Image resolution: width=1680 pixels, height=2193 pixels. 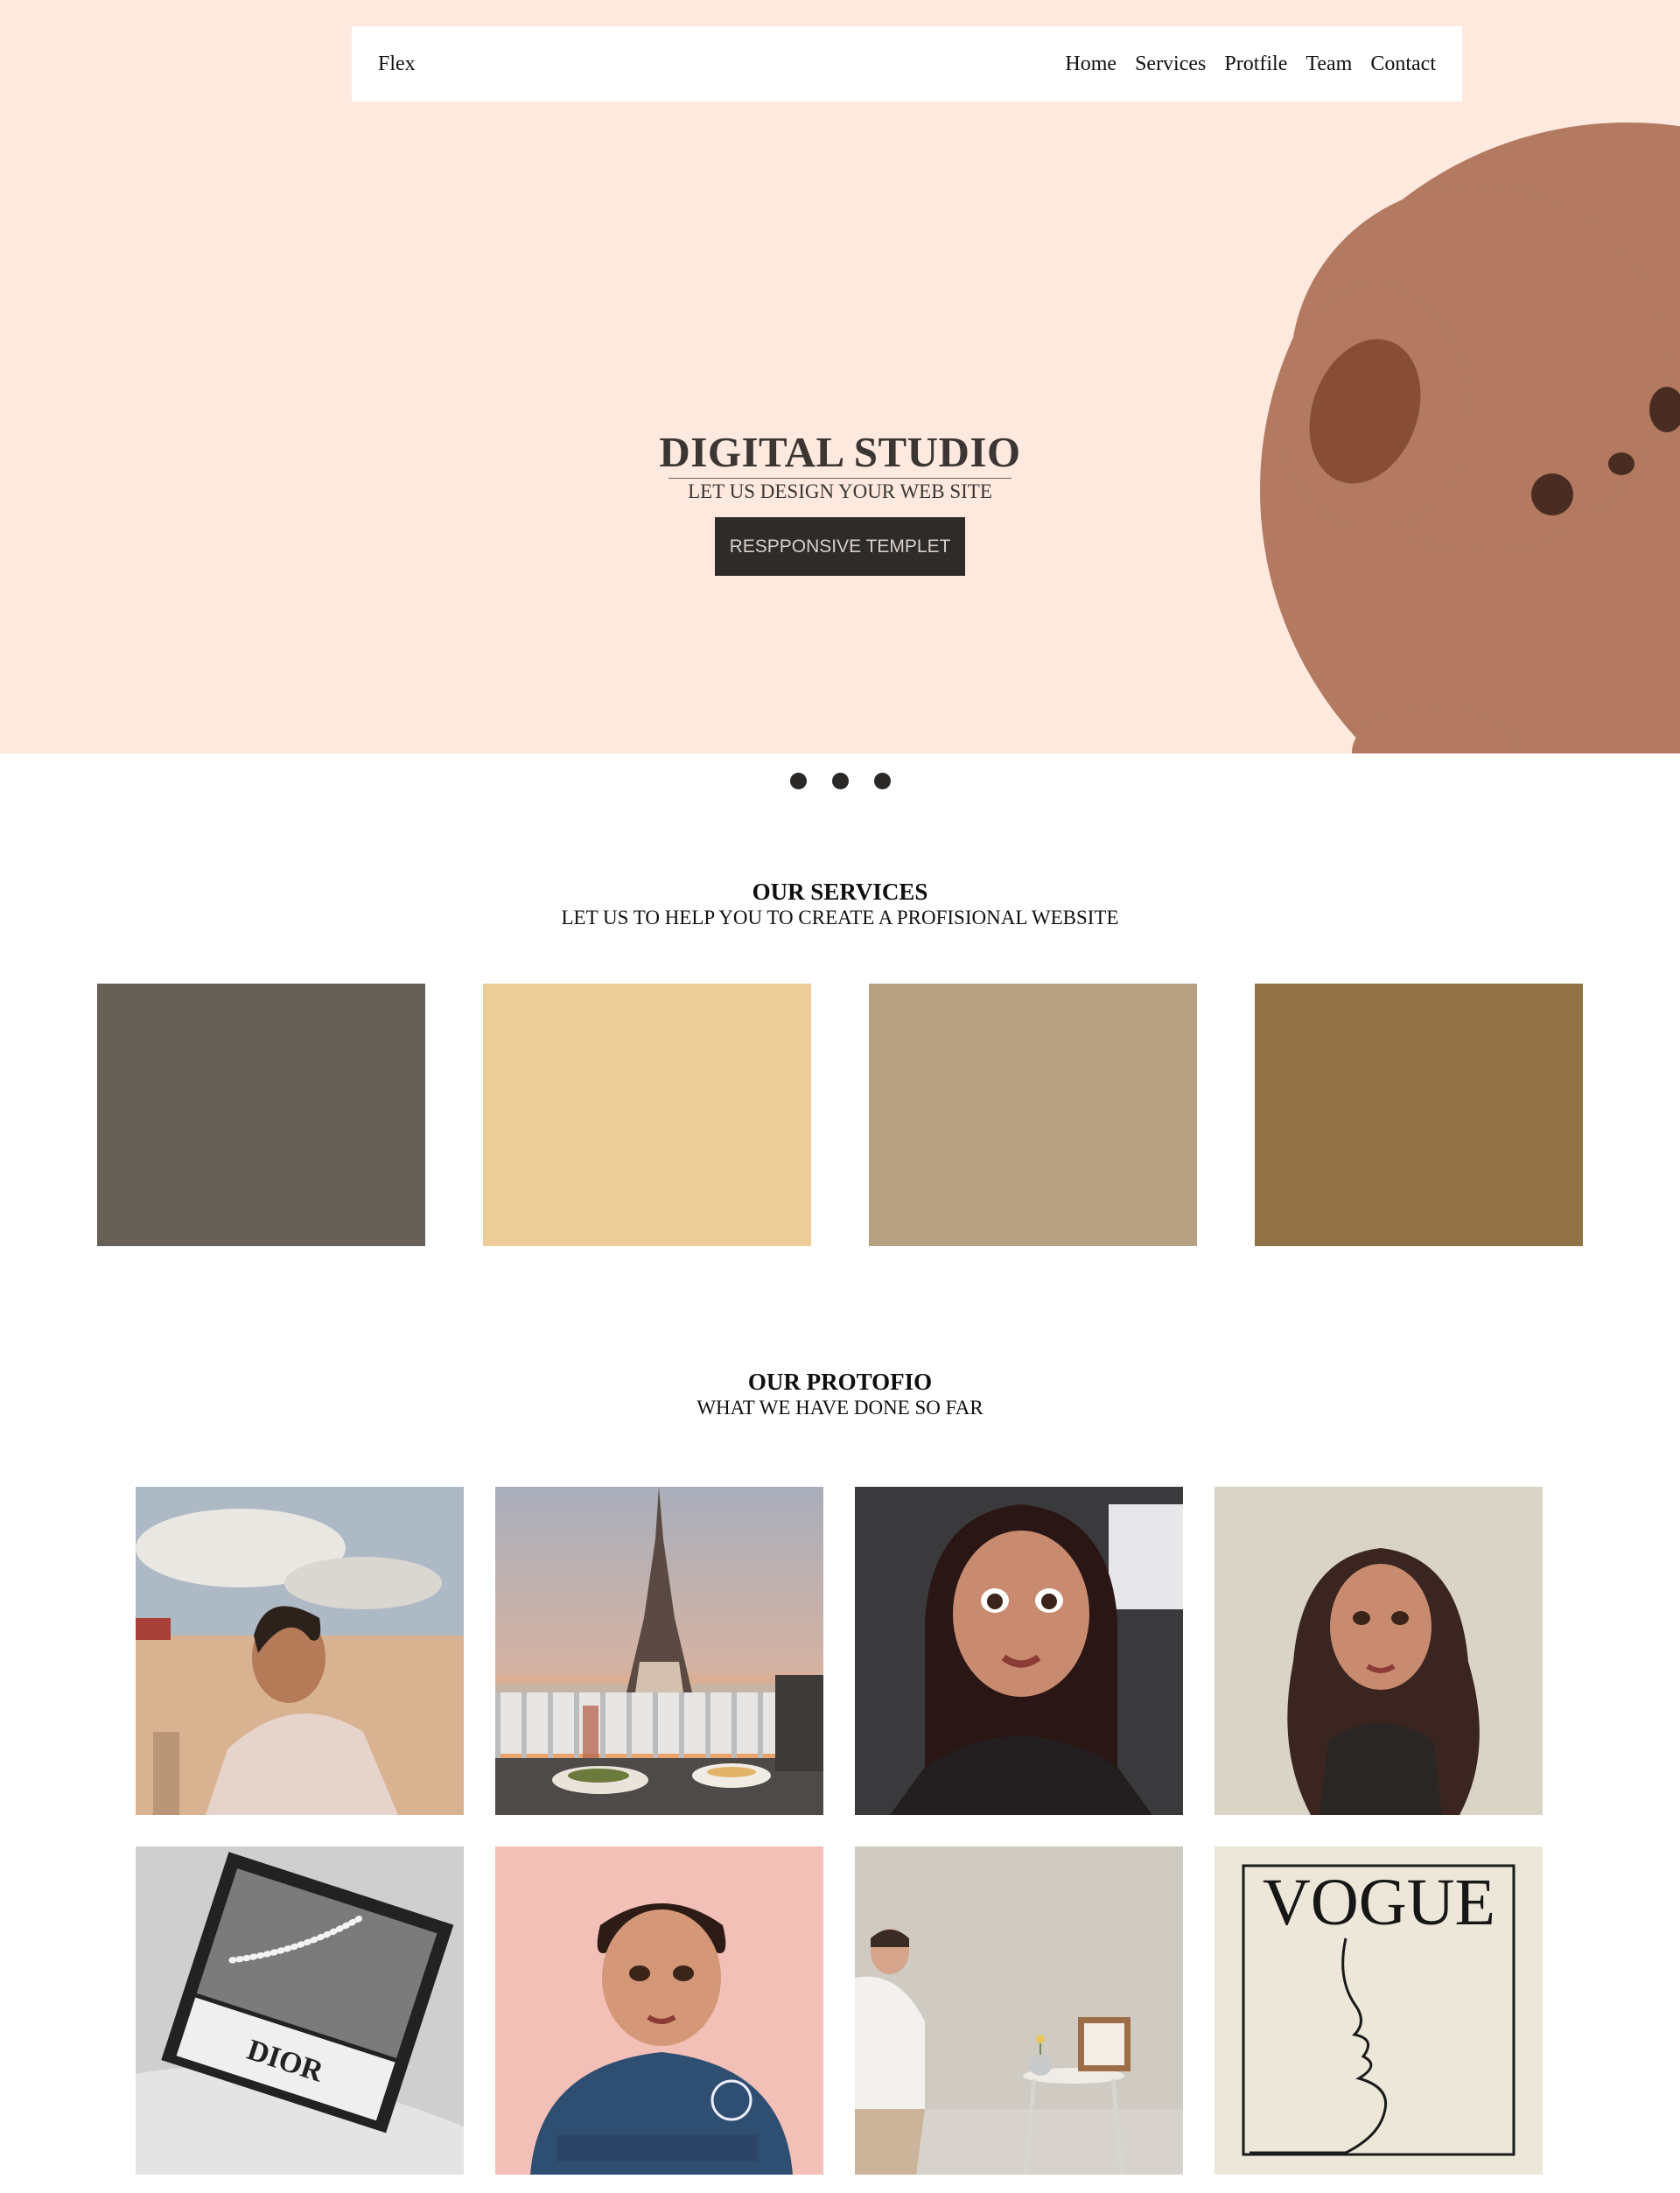 I want to click on top-navigation: Flex Home Services Protfile Team Contact, so click(x=907, y=64).